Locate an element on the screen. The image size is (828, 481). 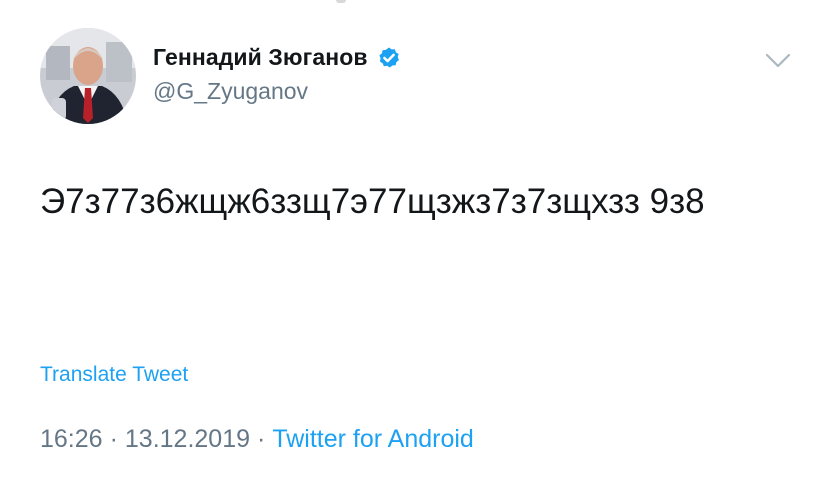
tweet-source-link: Twitter for Android is located at coordinates (372, 439).